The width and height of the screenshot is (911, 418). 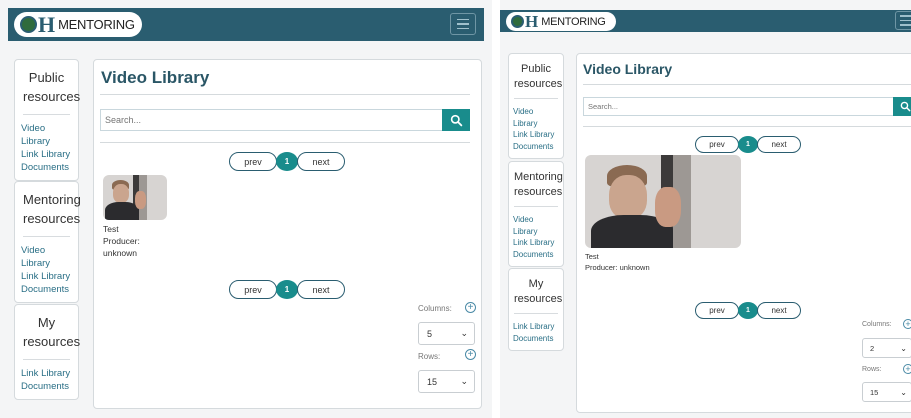 I want to click on columns-value: 5, so click(x=430, y=333).